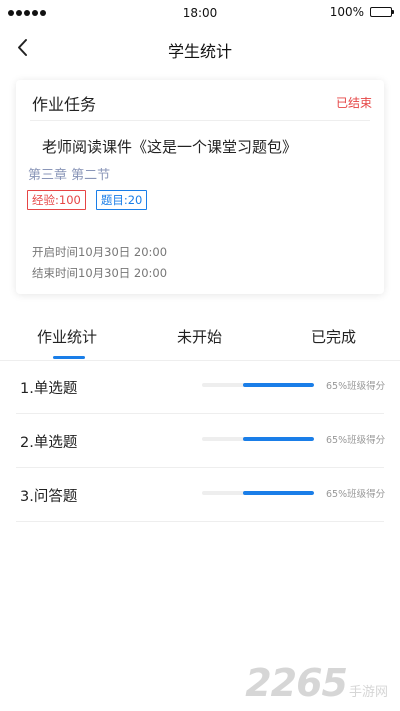 This screenshot has height=711, width=400. I want to click on tab-homework-stats: 作业统计, so click(67, 336).